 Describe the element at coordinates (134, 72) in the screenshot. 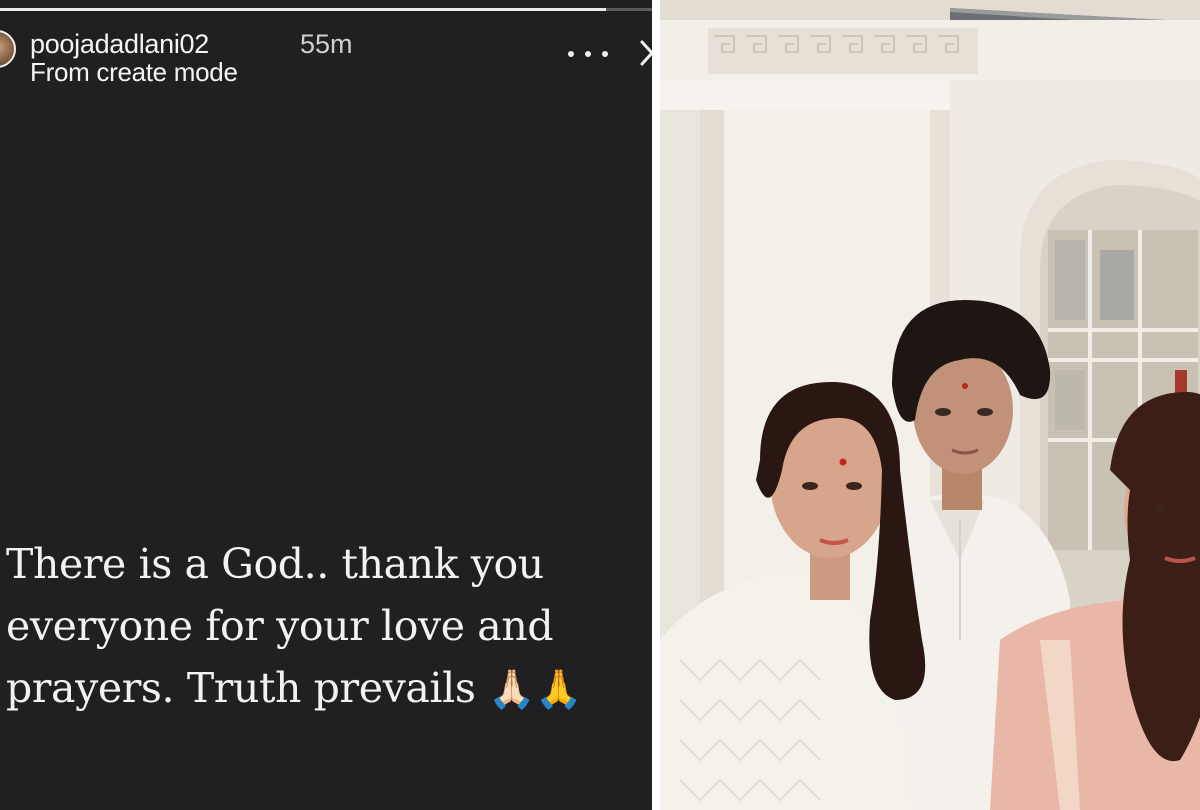

I see `story-subtitle: From create mode` at that location.